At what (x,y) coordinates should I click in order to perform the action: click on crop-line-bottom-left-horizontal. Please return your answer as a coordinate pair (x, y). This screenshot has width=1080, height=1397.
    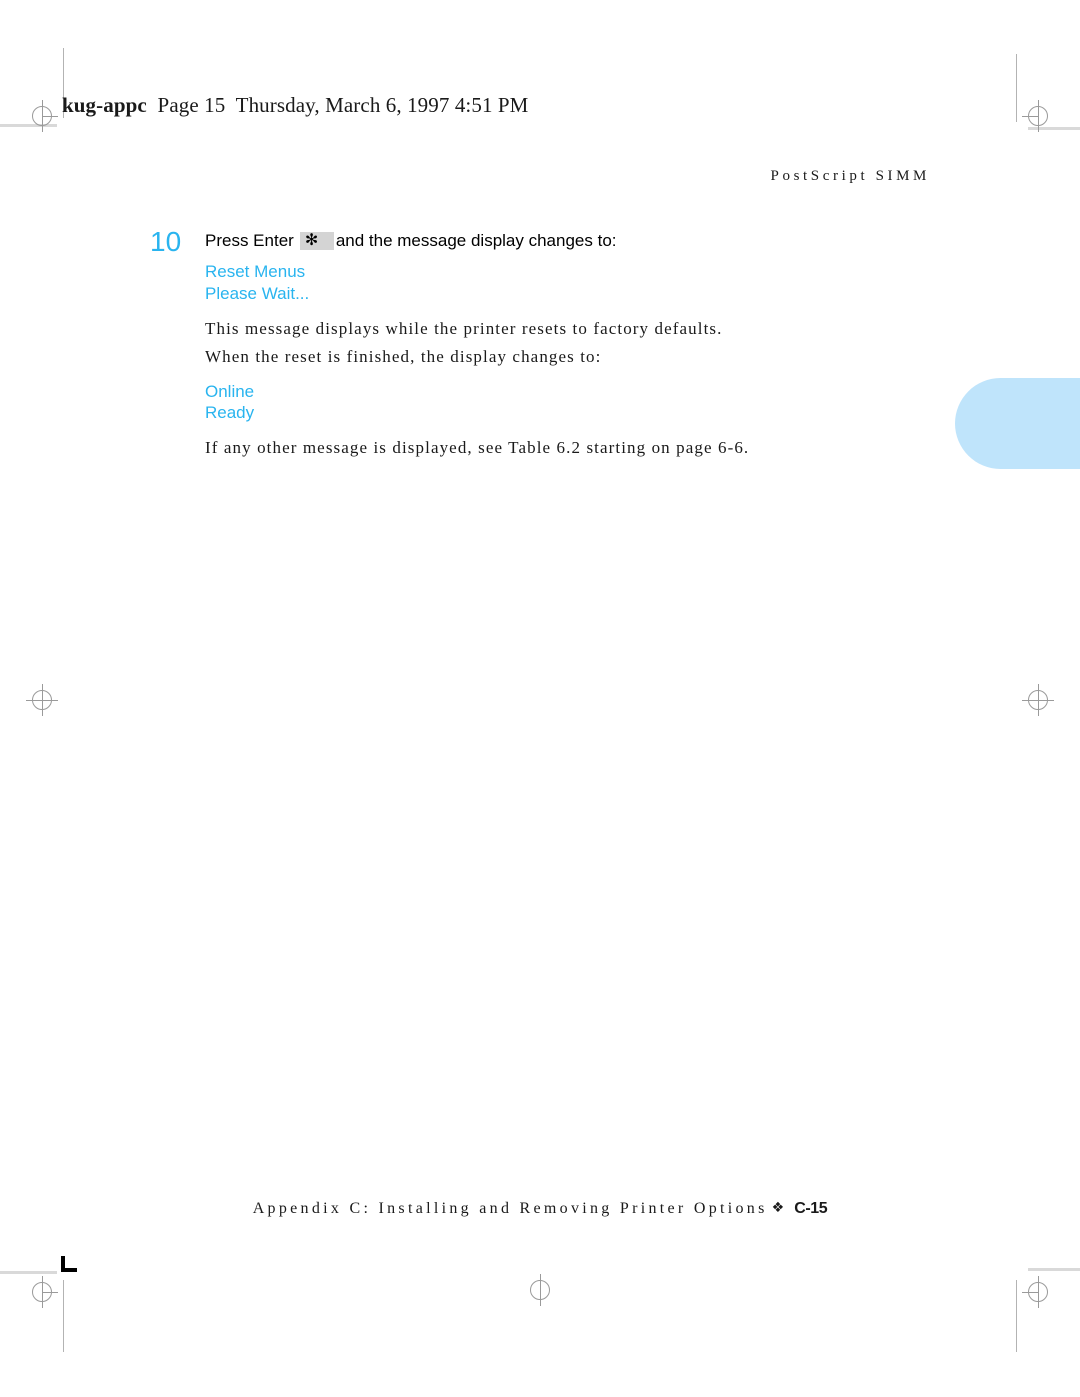
    Looking at the image, I should click on (28, 1272).